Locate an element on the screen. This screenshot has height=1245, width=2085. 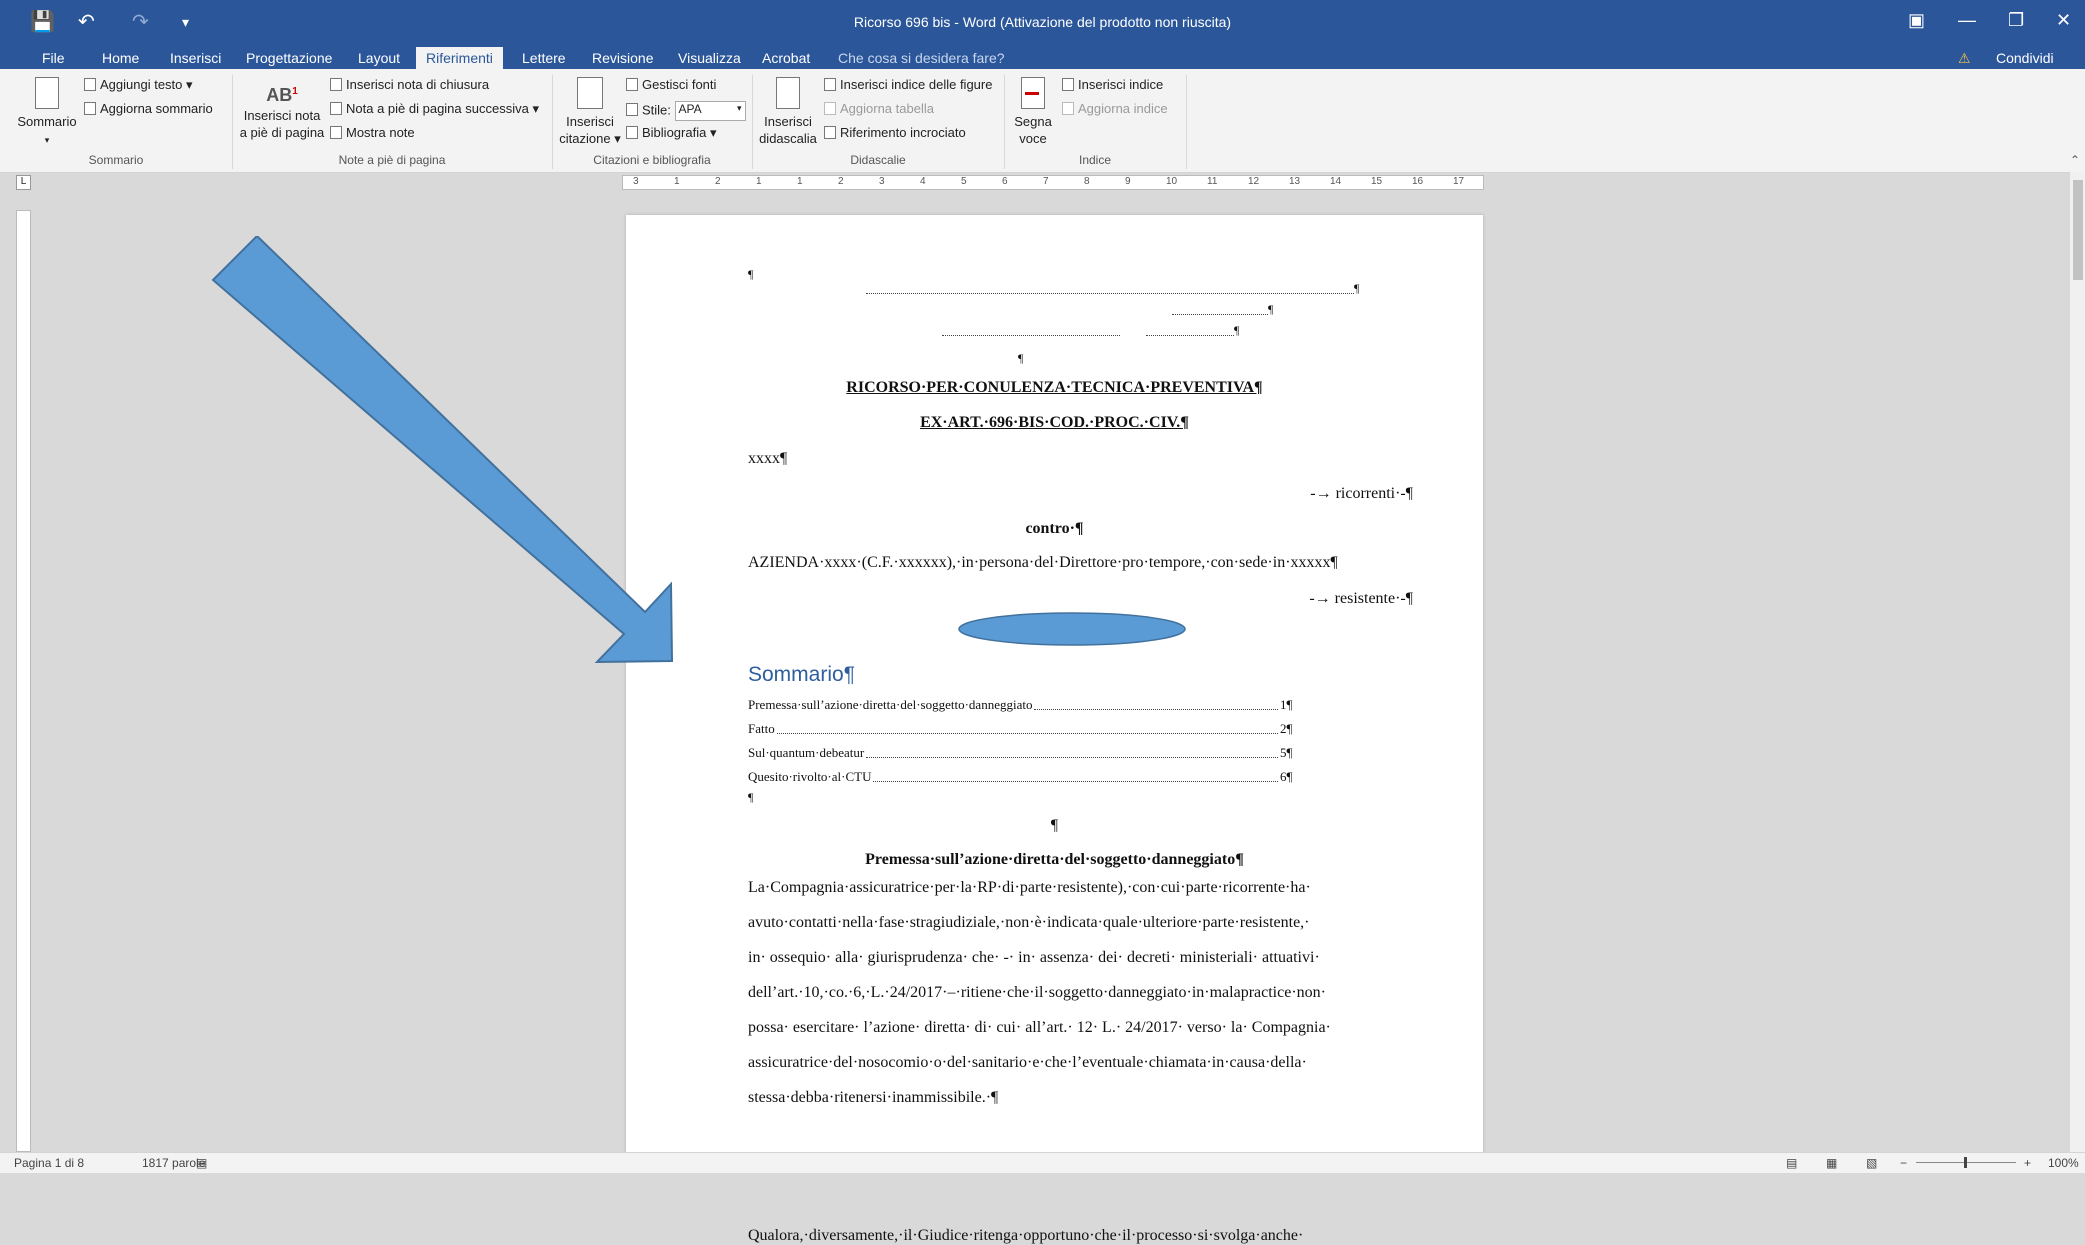
ruler-number: 15 is located at coordinates (1377, 181).